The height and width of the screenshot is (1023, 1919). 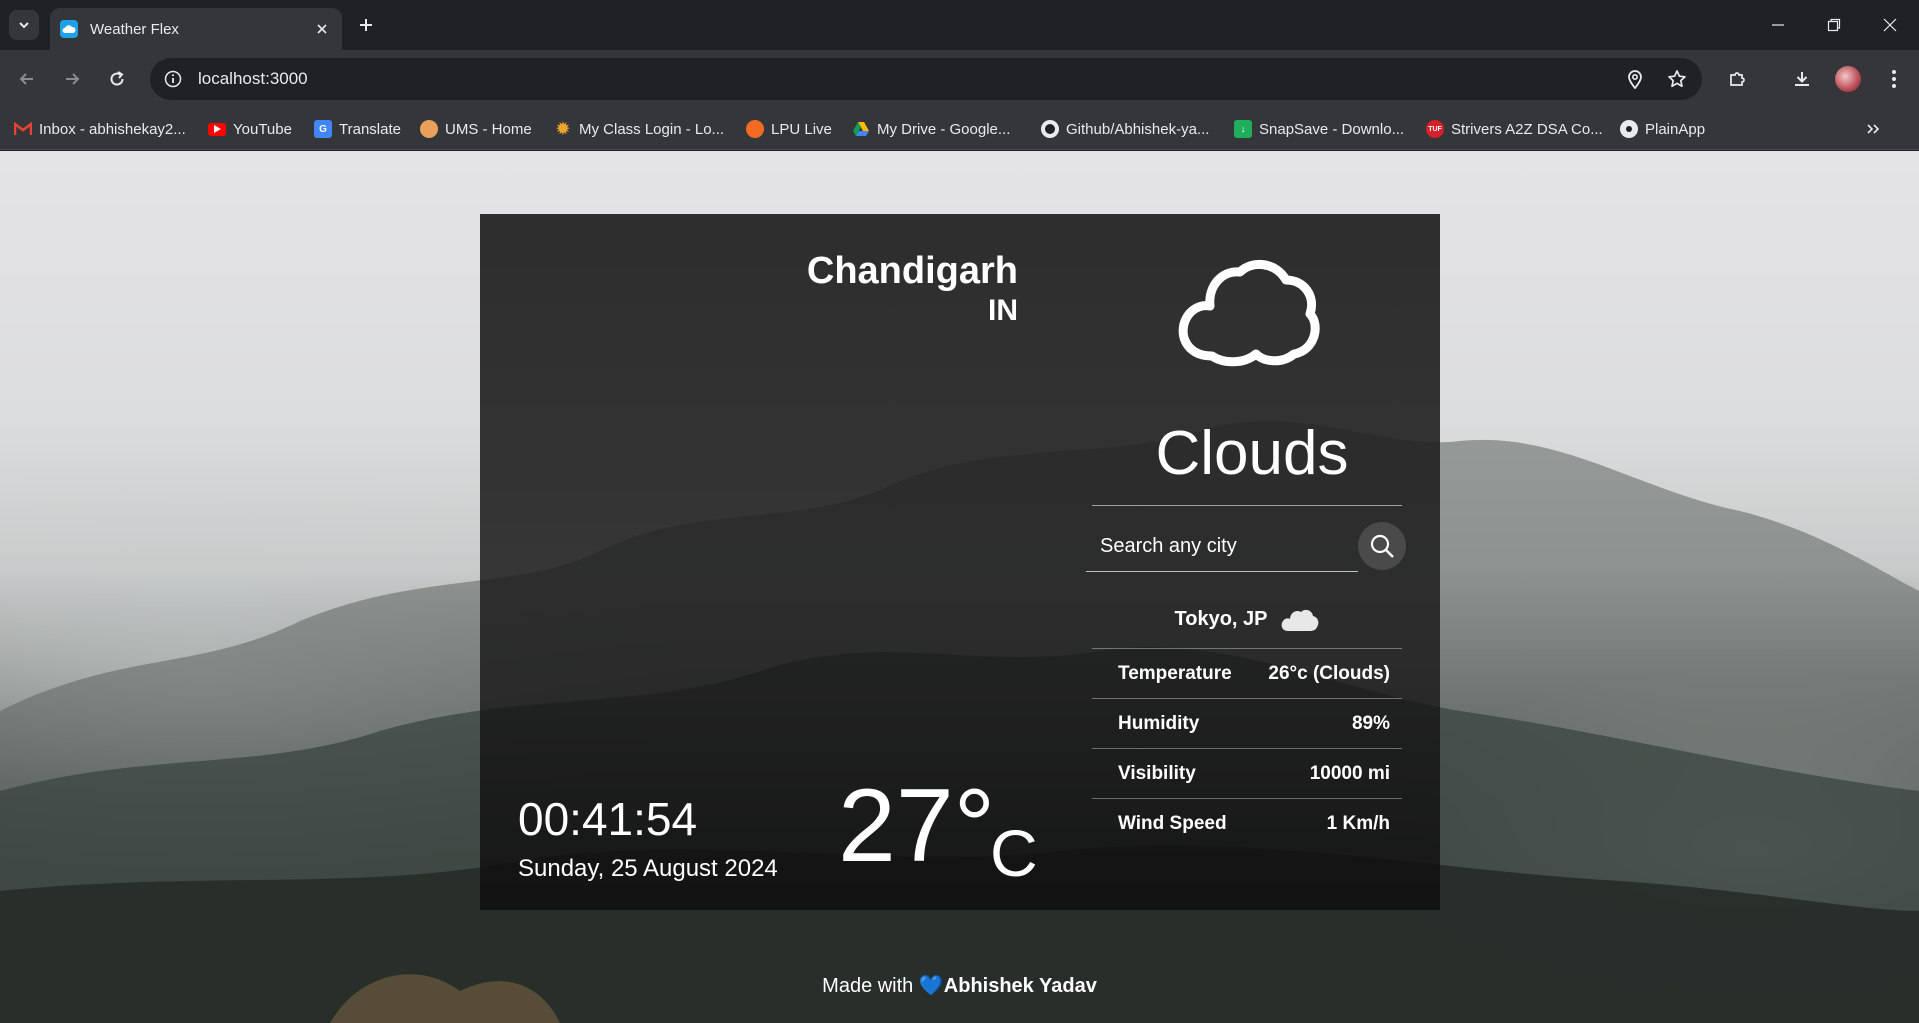 I want to click on url-text: localhost:3000, so click(x=908, y=79).